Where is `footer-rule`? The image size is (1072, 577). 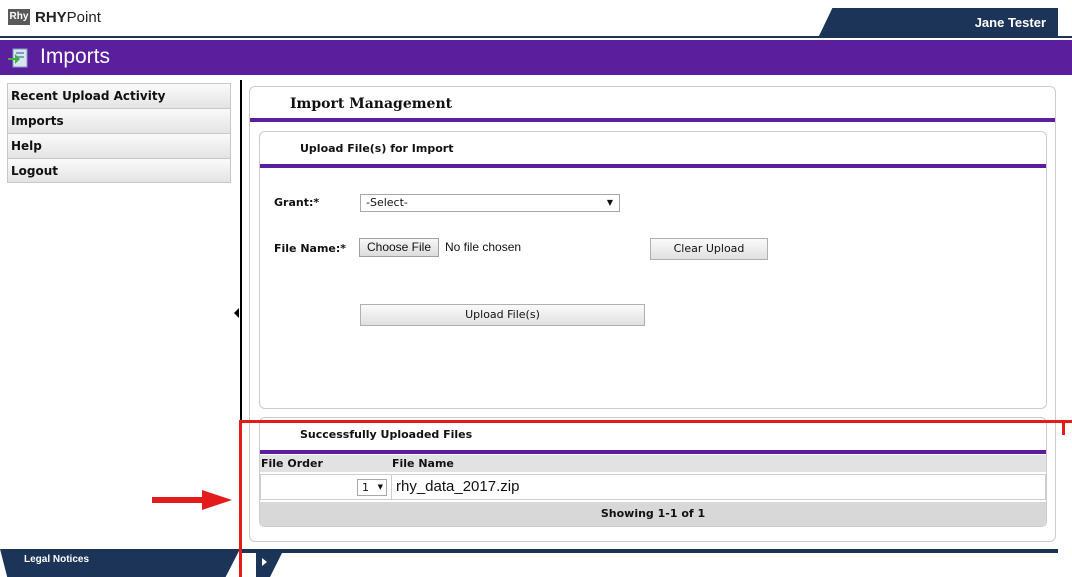 footer-rule is located at coordinates (649, 551).